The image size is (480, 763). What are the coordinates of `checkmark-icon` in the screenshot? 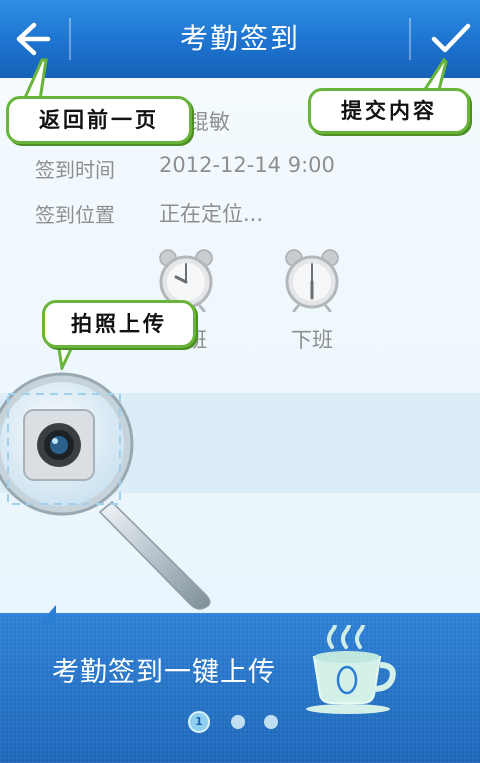 It's located at (451, 38).